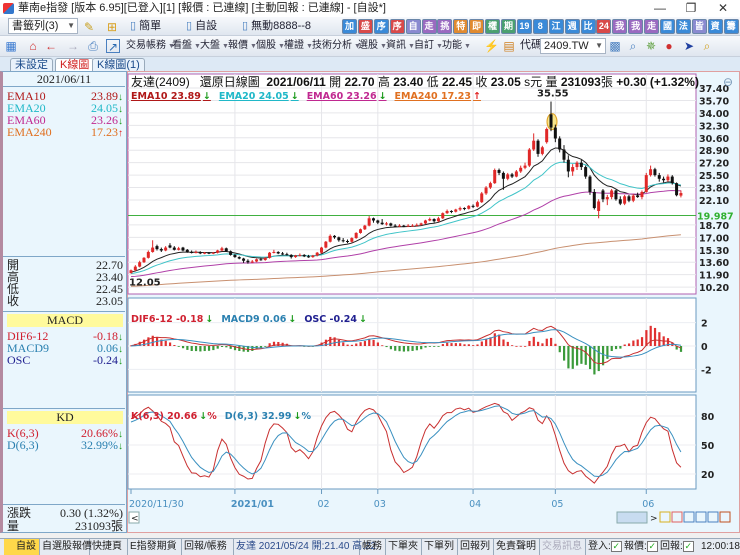 The image size is (740, 555). Describe the element at coordinates (517, 547) in the screenshot. I see `status-button: 免責聲明` at that location.